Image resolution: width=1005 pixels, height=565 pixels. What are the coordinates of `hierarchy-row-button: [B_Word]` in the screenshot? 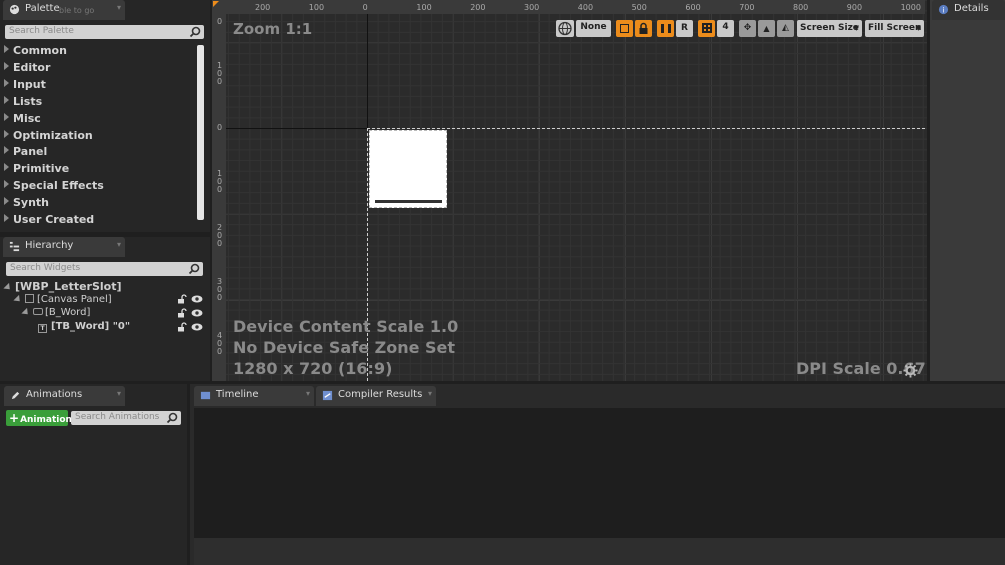 It's located at (55, 312).